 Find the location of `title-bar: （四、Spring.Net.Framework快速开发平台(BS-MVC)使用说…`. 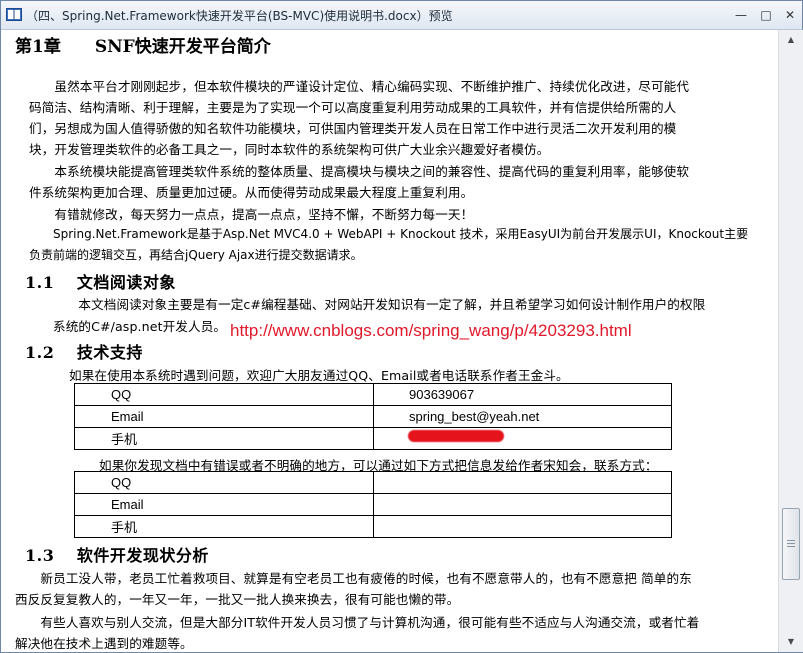

title-bar: （四、Spring.Net.Framework快速开发平台(BS-MVC)使用说… is located at coordinates (401, 15).